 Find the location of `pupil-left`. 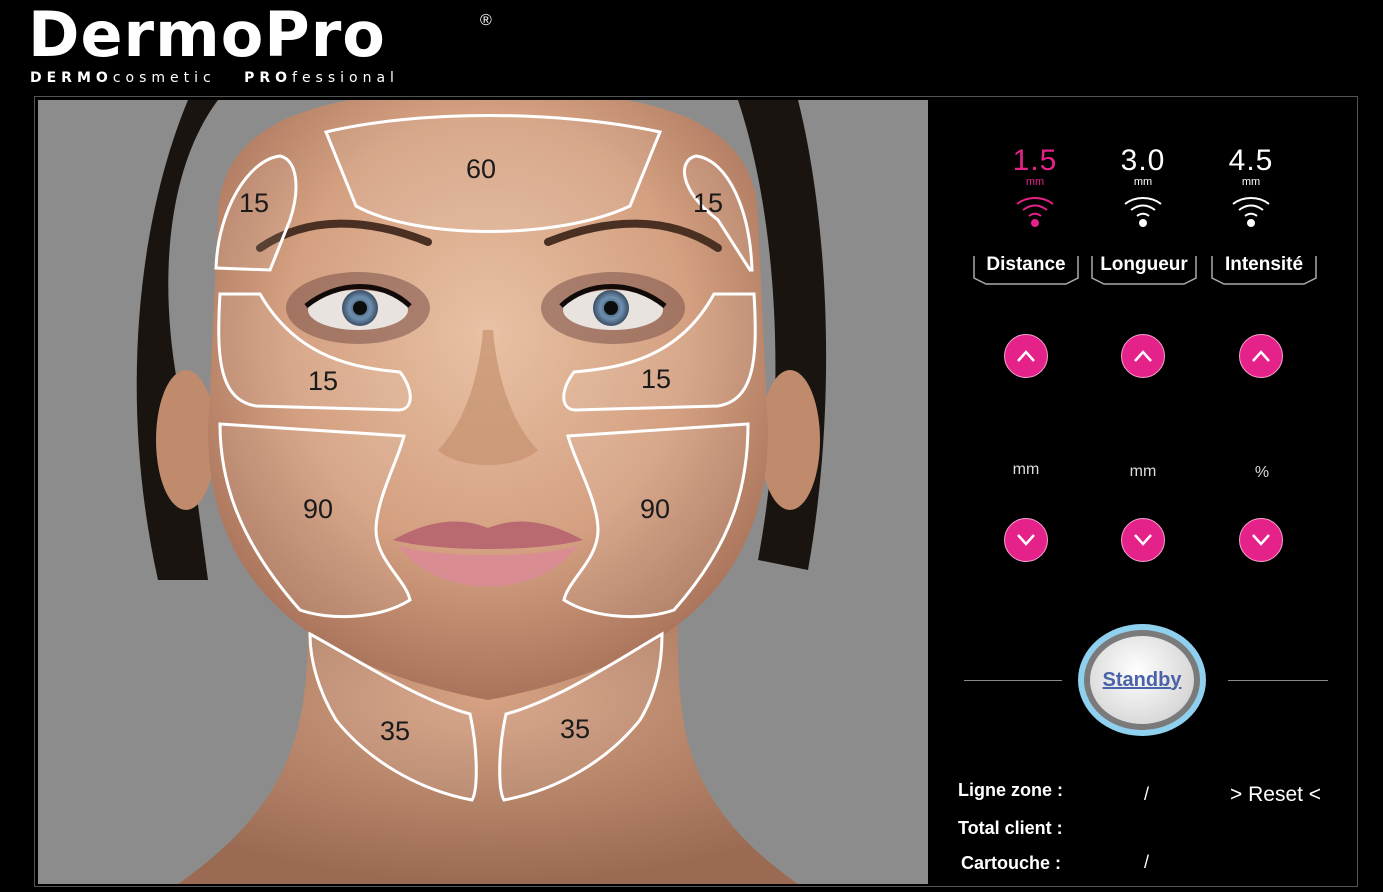

pupil-left is located at coordinates (360, 308).